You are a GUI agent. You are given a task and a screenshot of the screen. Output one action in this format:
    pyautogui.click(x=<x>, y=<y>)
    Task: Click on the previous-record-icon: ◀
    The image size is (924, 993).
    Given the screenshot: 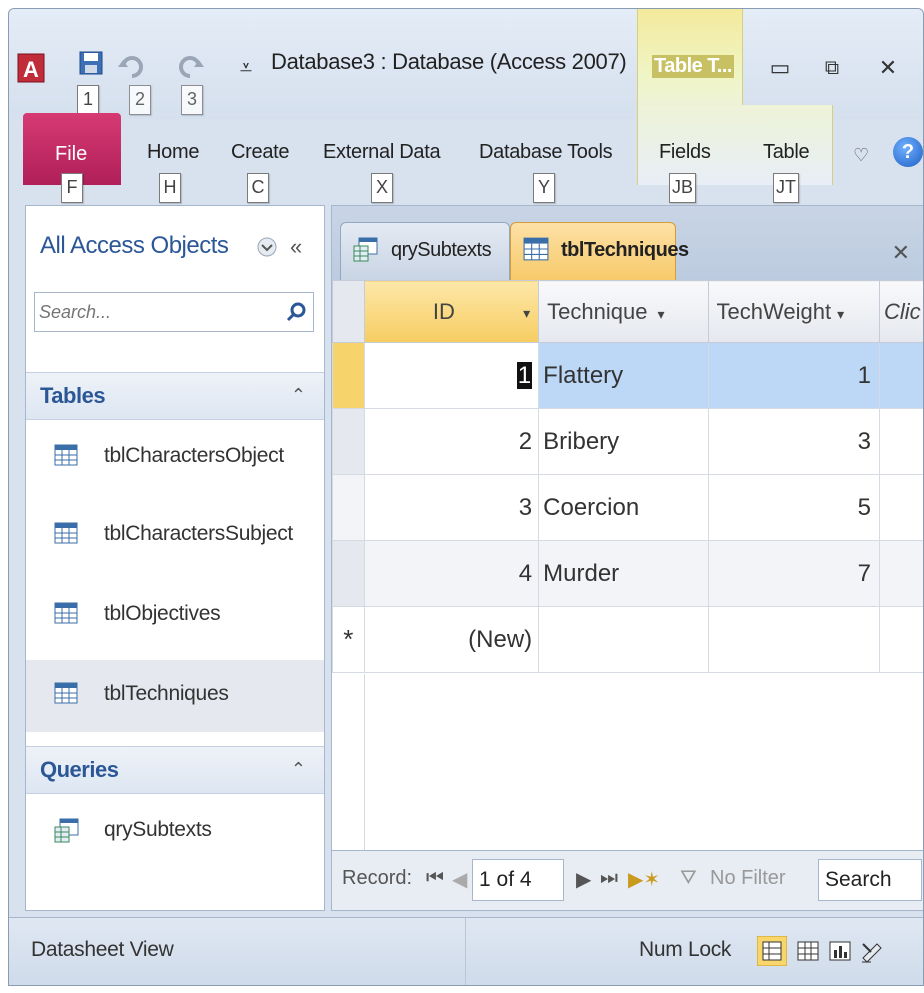 What is the action you would take?
    pyautogui.click(x=459, y=879)
    